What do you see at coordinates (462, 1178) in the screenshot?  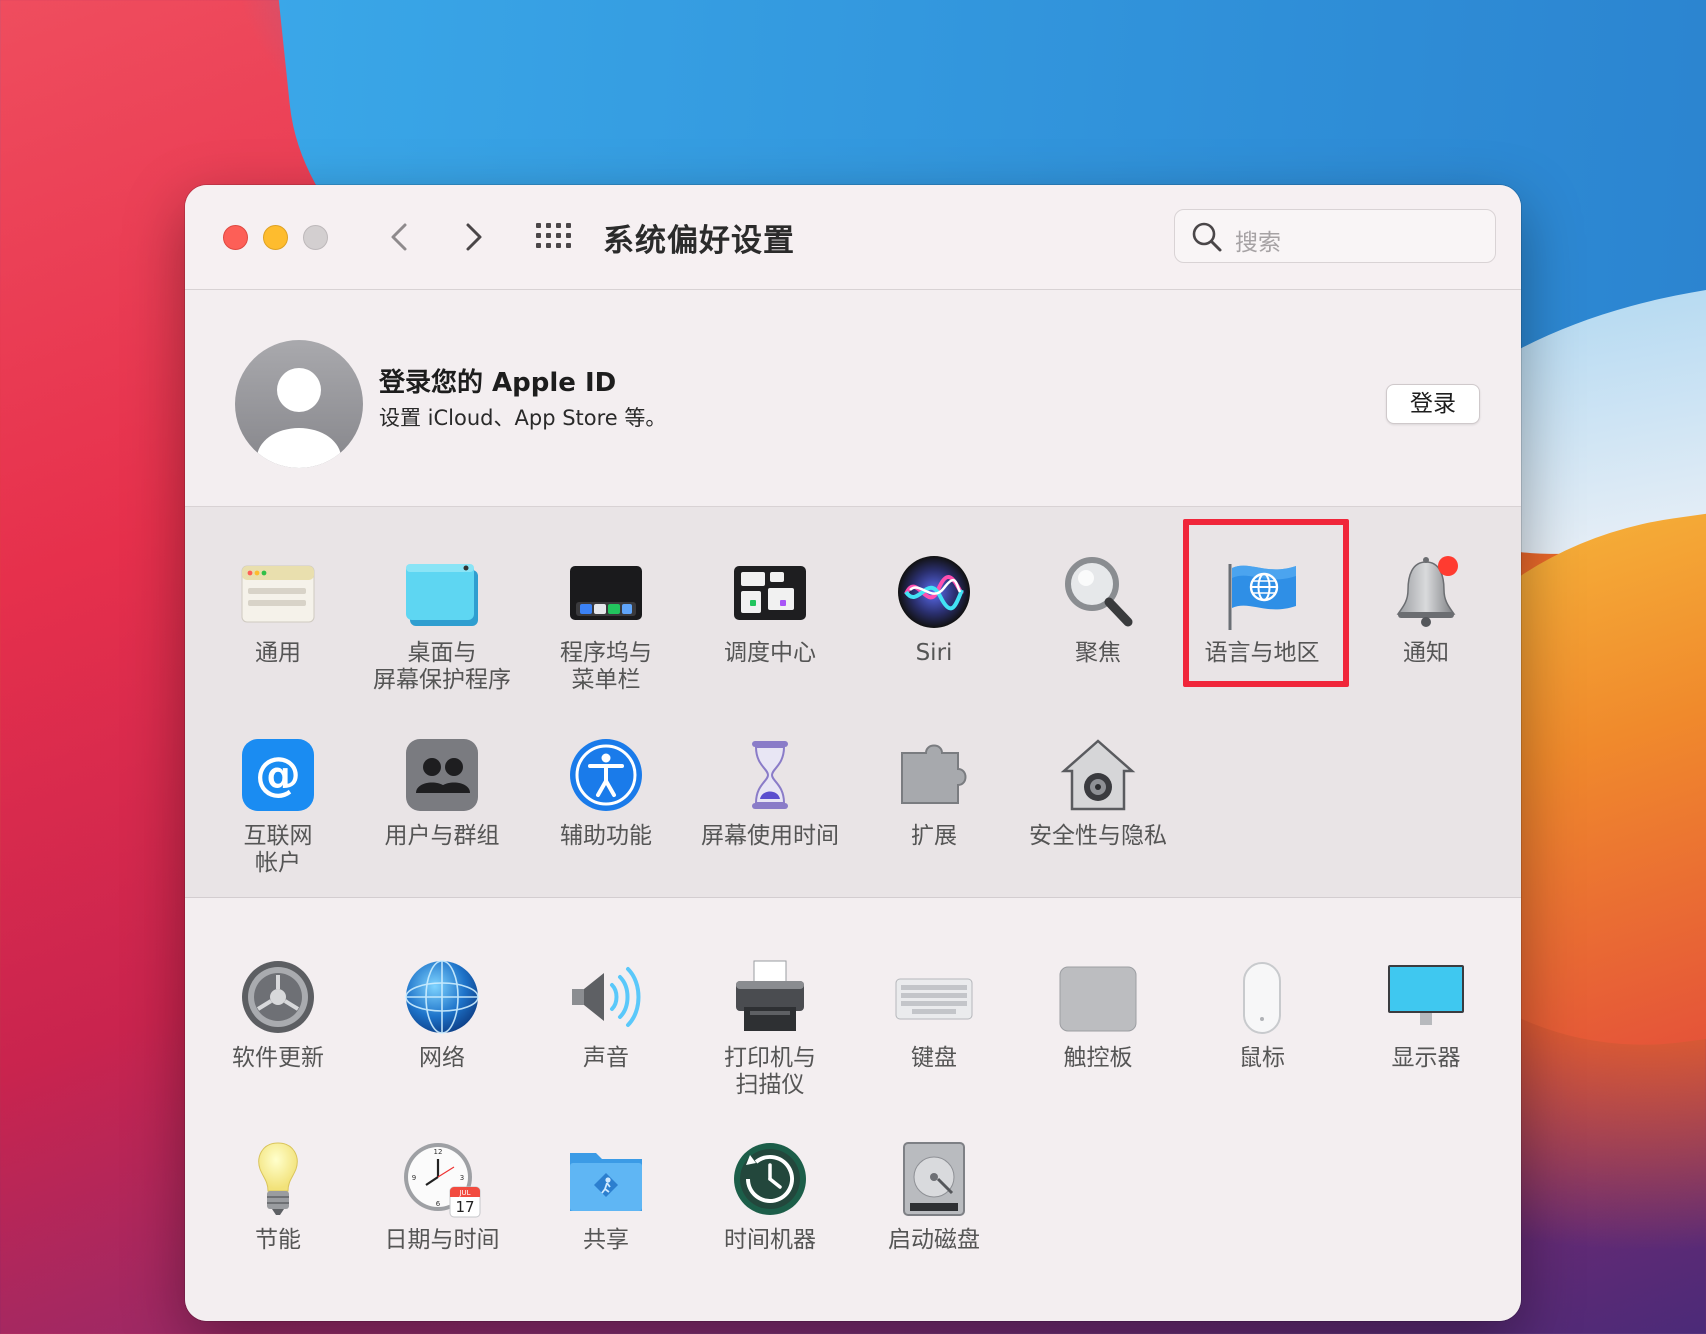 I see `svg-text: 3` at bounding box center [462, 1178].